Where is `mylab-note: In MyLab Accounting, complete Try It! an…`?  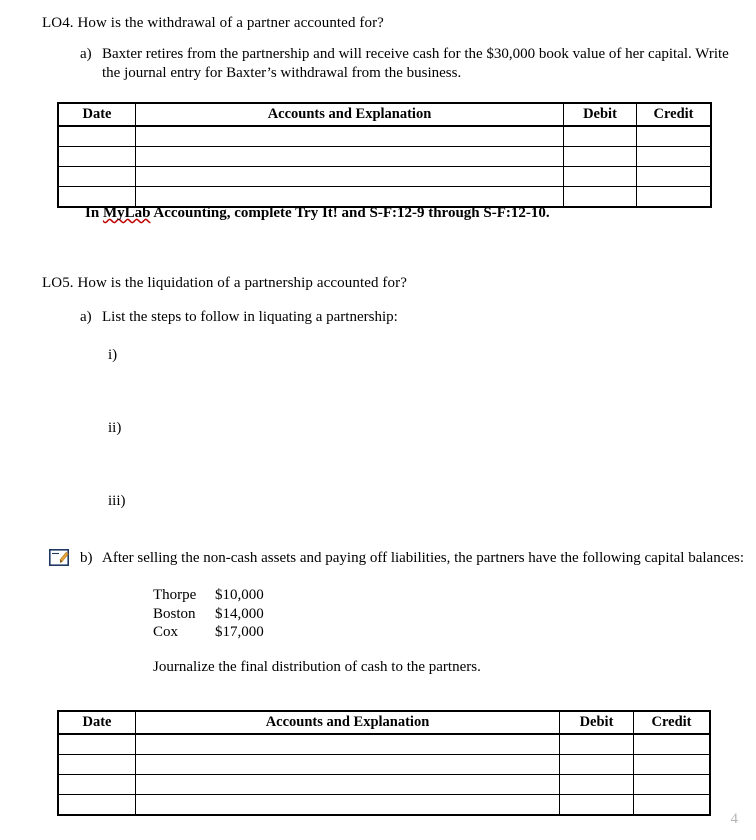
mylab-note: In MyLab Accounting, complete Try It! an… is located at coordinates (317, 213).